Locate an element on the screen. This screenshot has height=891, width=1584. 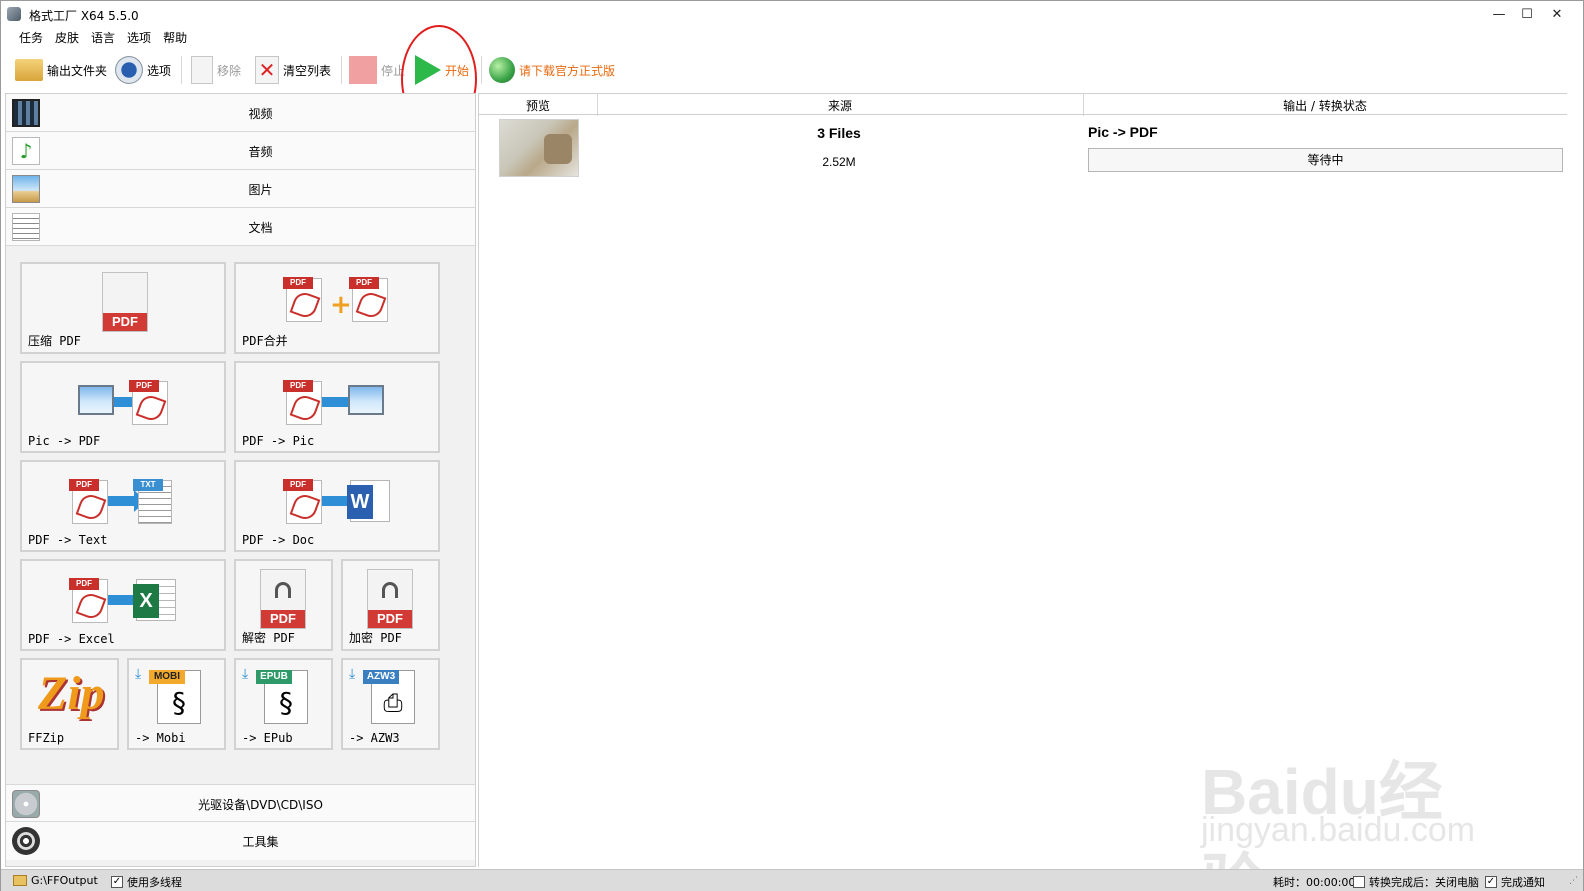
plus-icon: + is located at coordinates (341, 305).